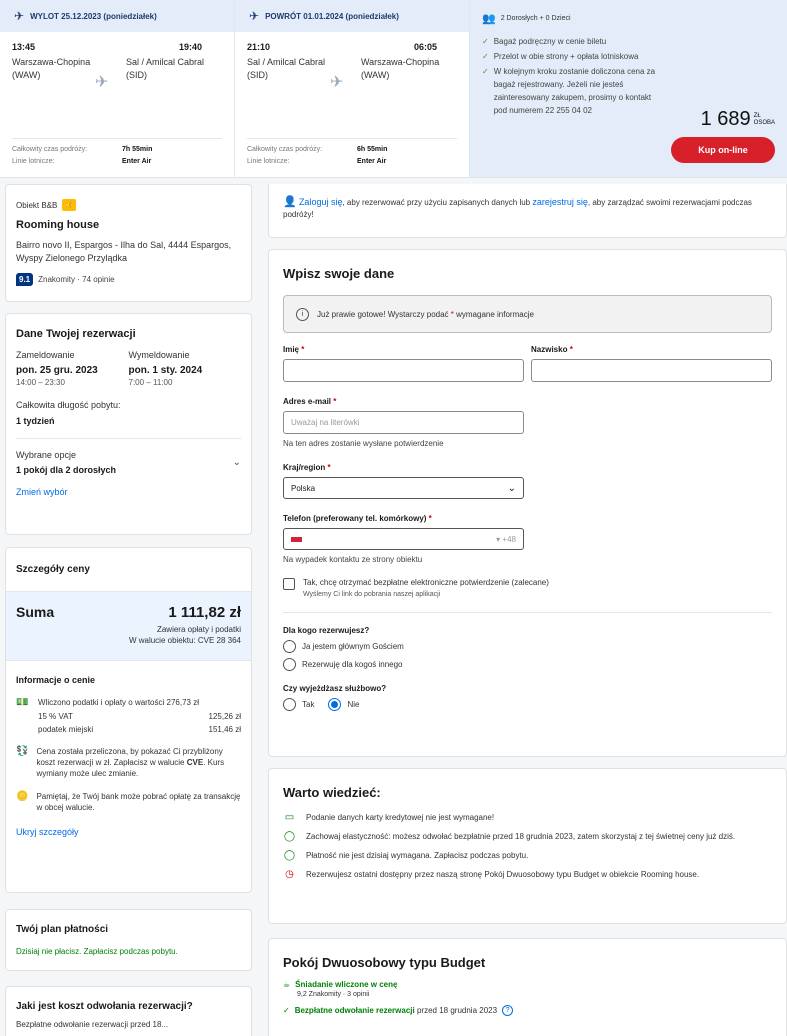  I want to click on return-arr-city: Warszawa-Chopina (WAW), so click(400, 68).